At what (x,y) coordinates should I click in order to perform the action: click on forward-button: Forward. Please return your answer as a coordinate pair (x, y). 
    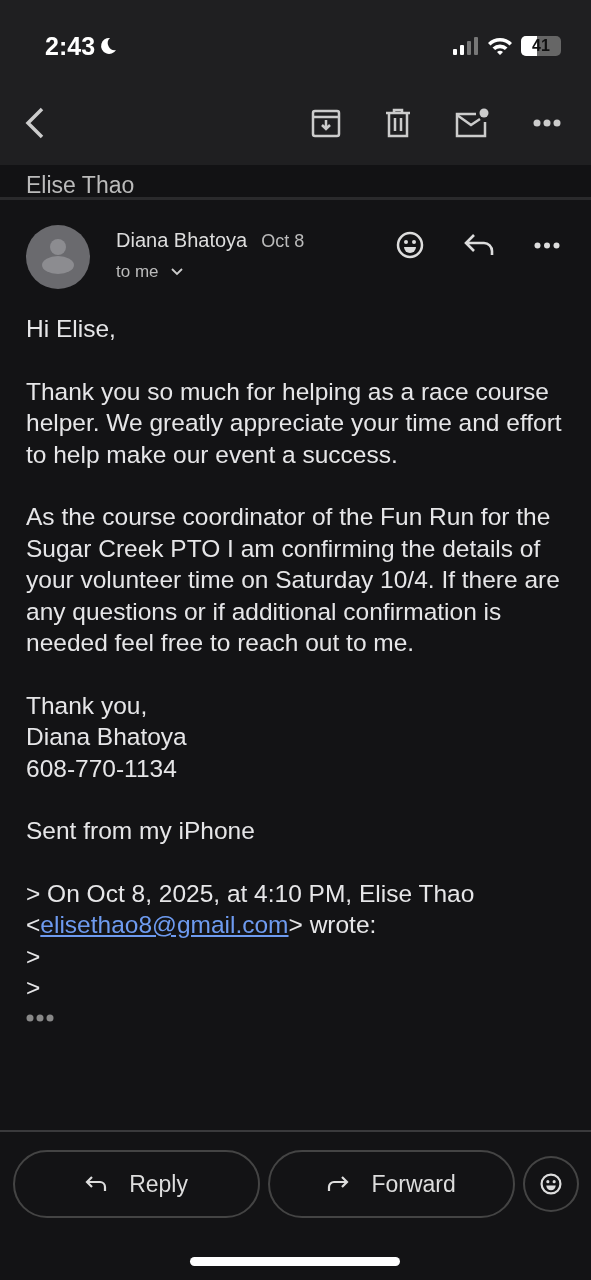
    Looking at the image, I should click on (392, 1184).